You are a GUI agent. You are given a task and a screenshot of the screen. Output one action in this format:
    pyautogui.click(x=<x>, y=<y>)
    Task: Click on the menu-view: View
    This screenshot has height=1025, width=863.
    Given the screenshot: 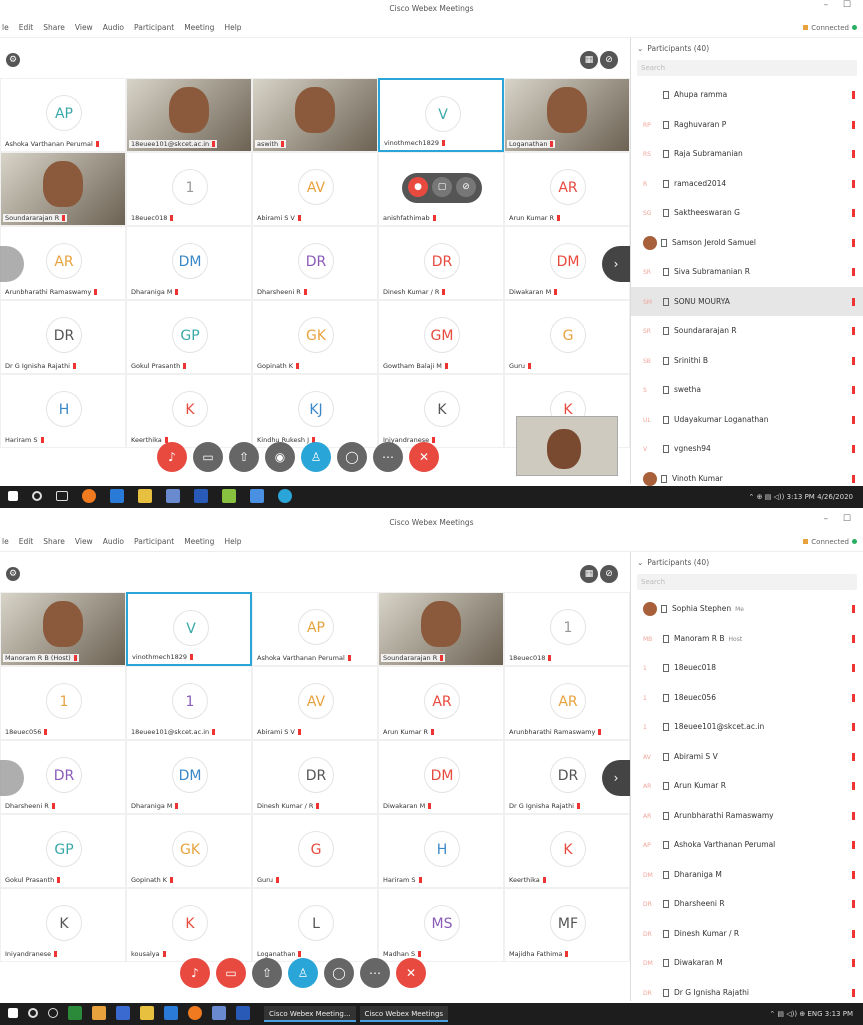 What is the action you would take?
    pyautogui.click(x=84, y=28)
    